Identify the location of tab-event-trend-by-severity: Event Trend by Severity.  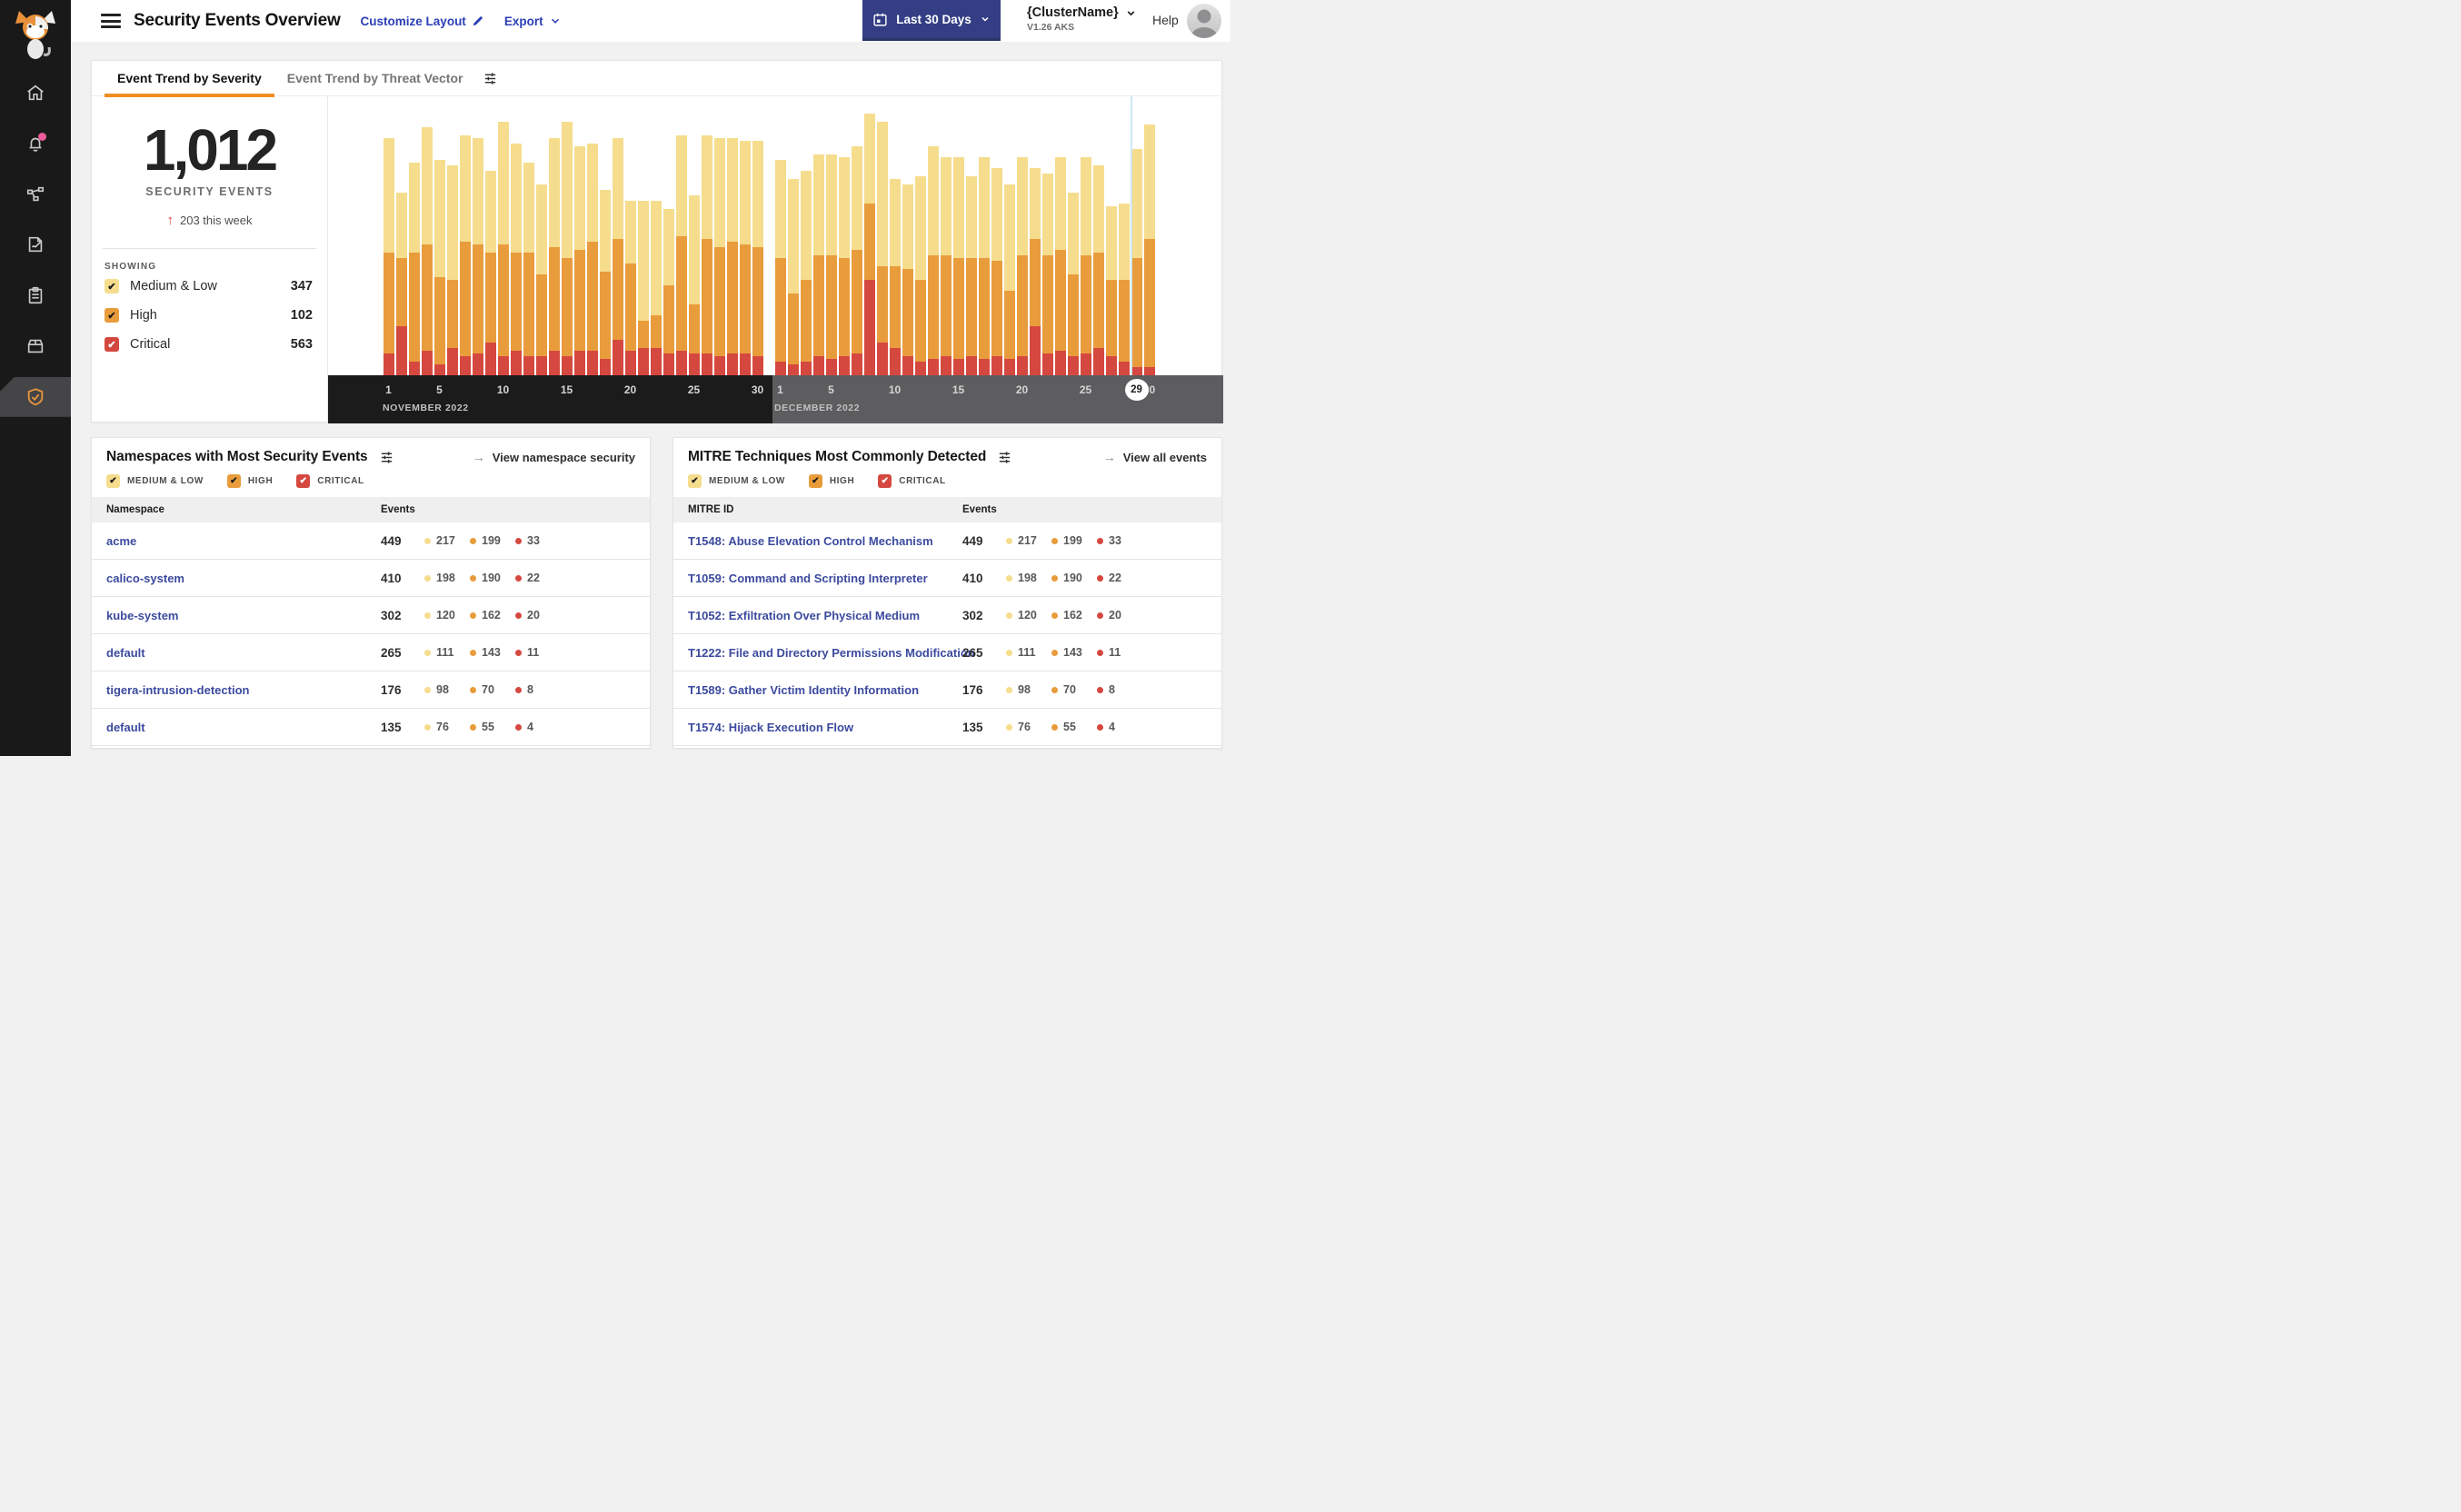
(189, 79).